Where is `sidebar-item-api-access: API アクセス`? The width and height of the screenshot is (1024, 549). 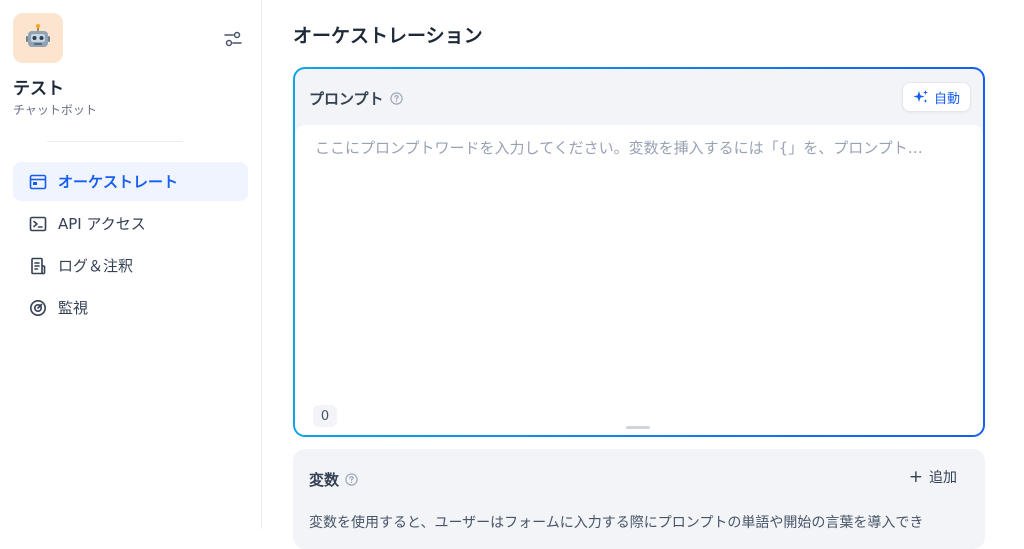
sidebar-item-api-access: API アクセス is located at coordinates (130, 223).